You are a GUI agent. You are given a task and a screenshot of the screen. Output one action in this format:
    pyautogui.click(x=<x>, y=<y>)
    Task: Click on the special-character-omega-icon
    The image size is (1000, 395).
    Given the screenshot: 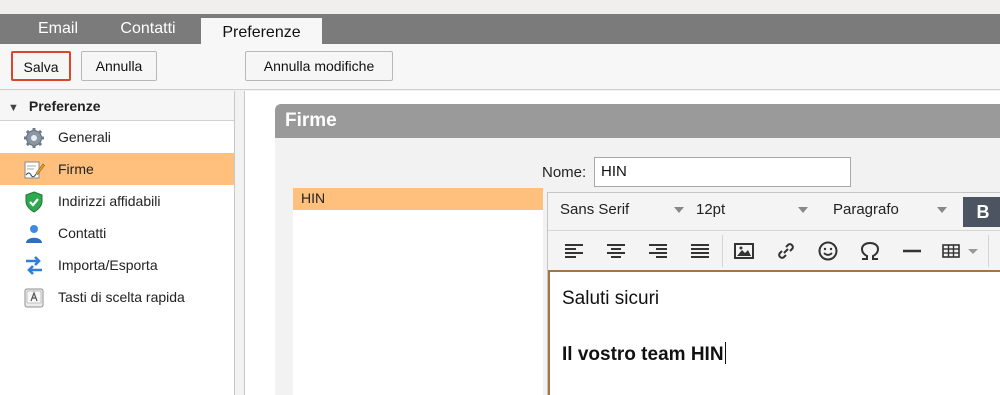 What is the action you would take?
    pyautogui.click(x=870, y=251)
    